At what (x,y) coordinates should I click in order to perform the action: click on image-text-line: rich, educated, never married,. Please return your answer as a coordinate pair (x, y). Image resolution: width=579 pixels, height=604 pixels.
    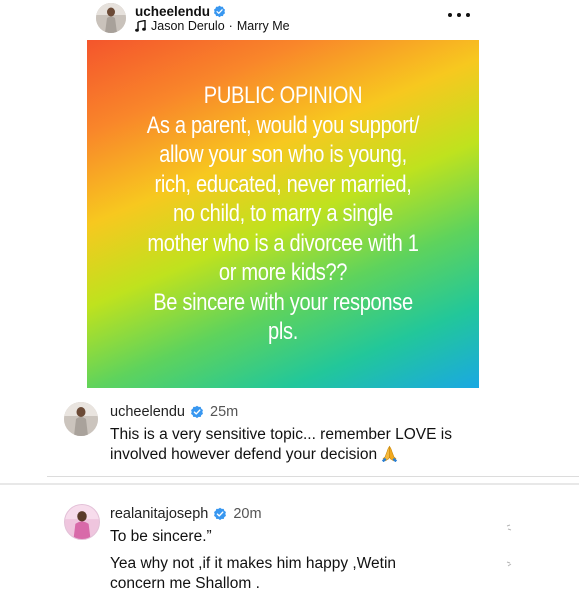
    Looking at the image, I should click on (283, 184).